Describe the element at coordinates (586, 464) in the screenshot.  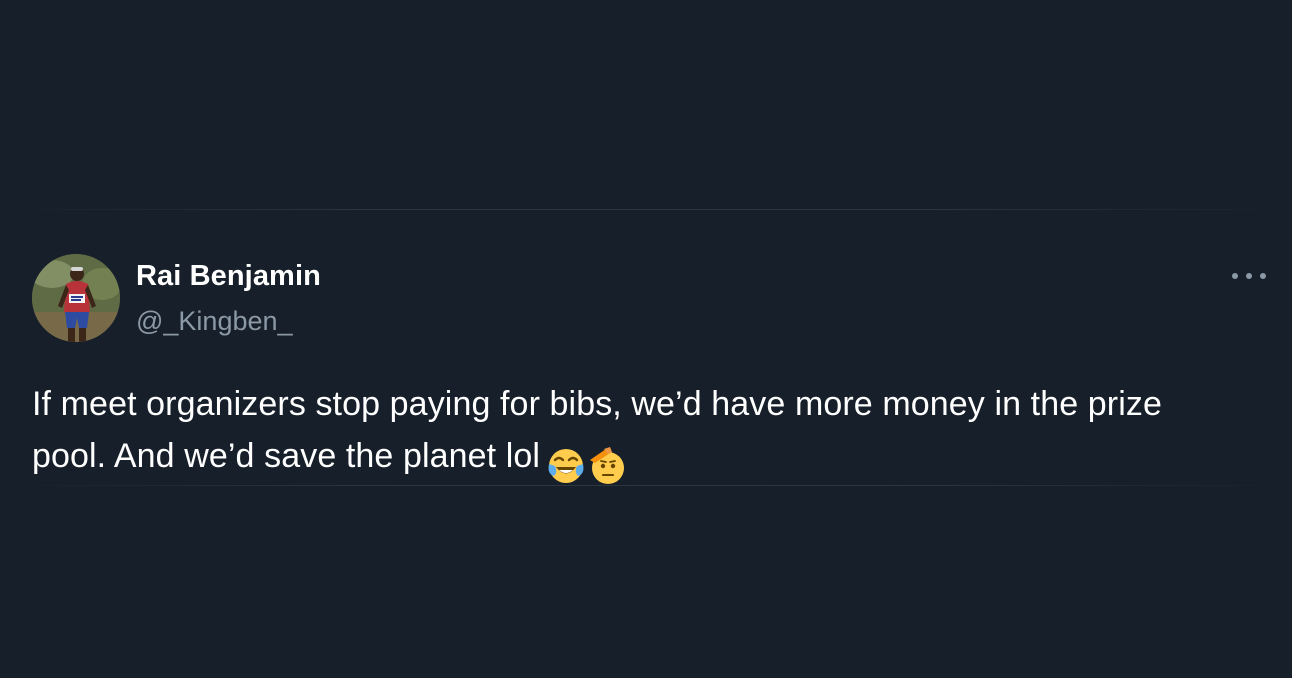
I see `emoji-group` at that location.